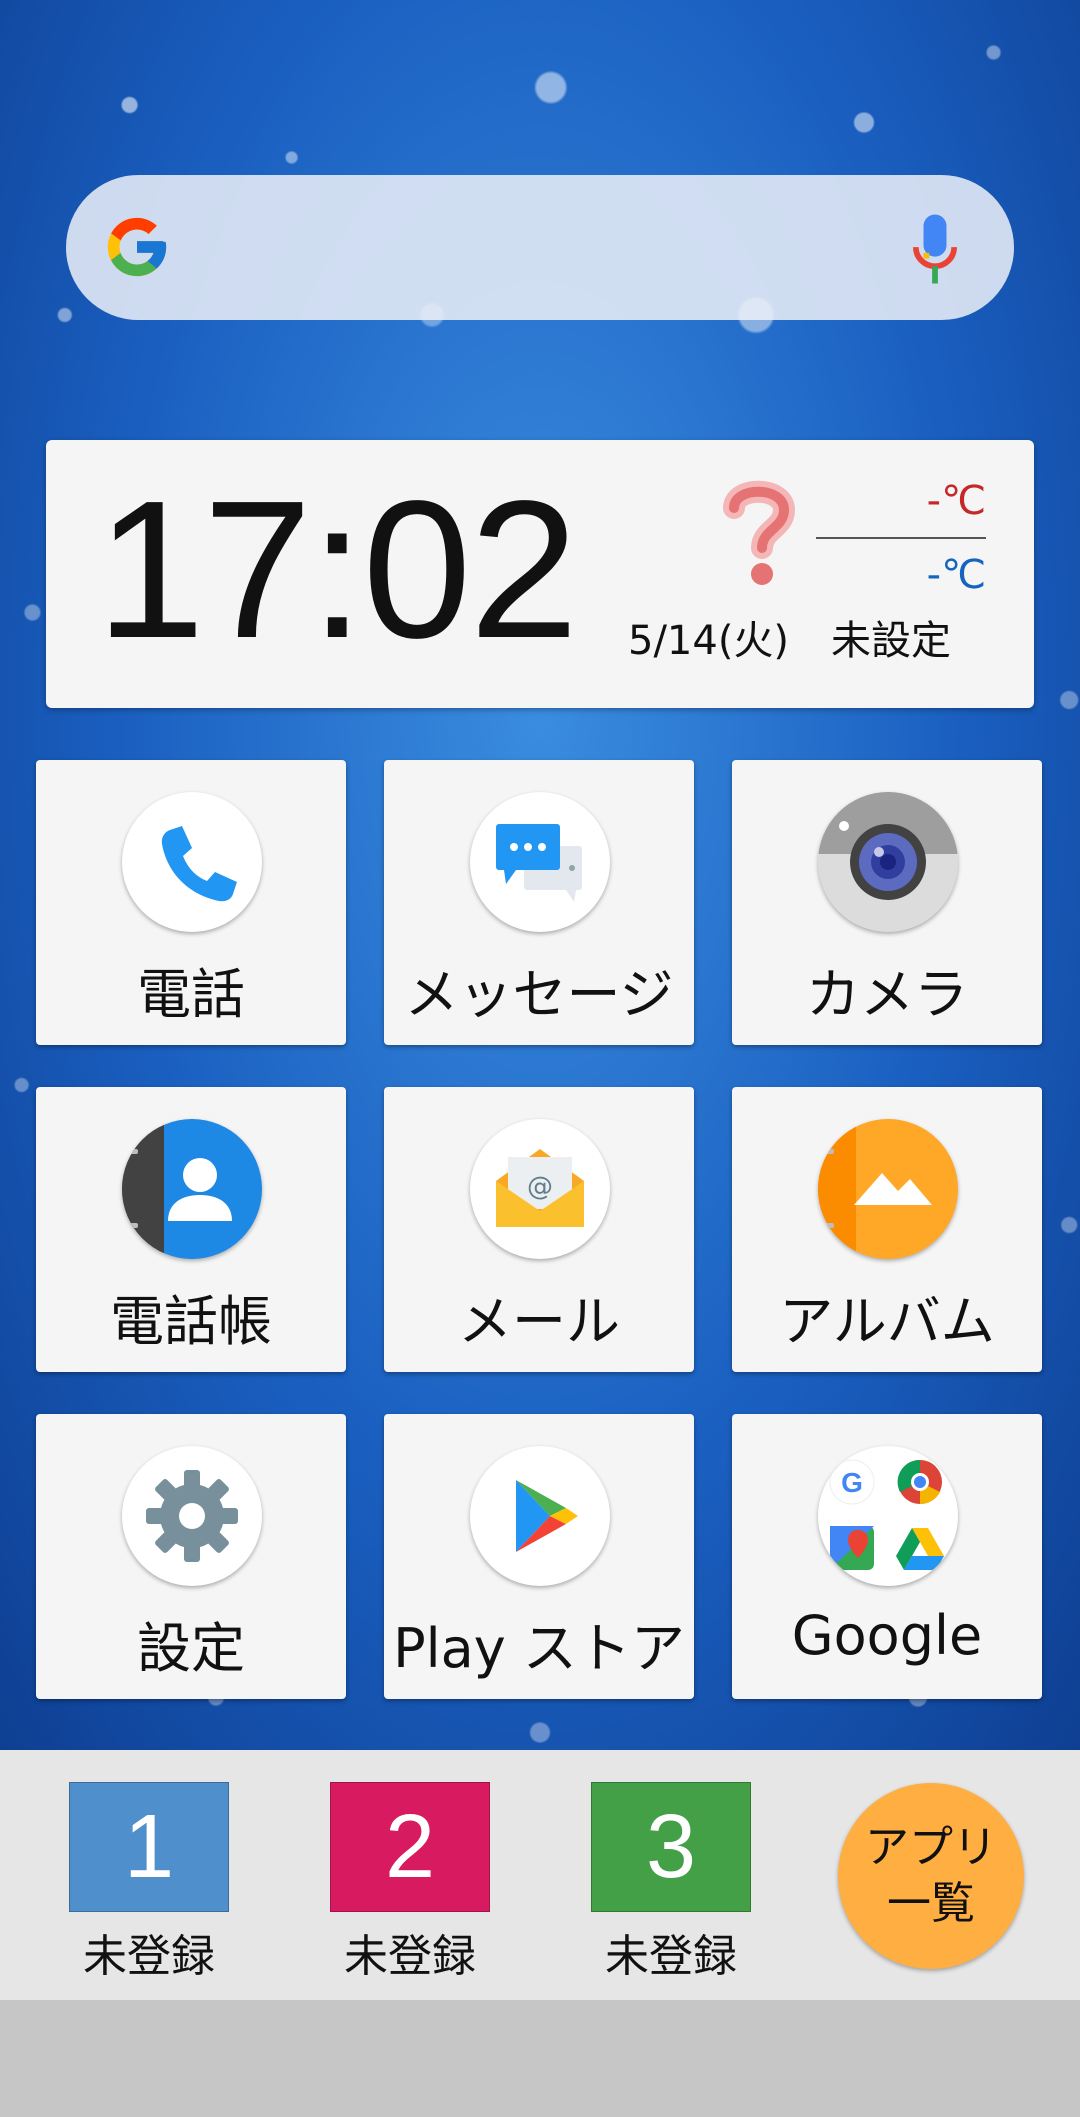  Describe the element at coordinates (547, 1516) in the screenshot. I see `play-store-icon` at that location.